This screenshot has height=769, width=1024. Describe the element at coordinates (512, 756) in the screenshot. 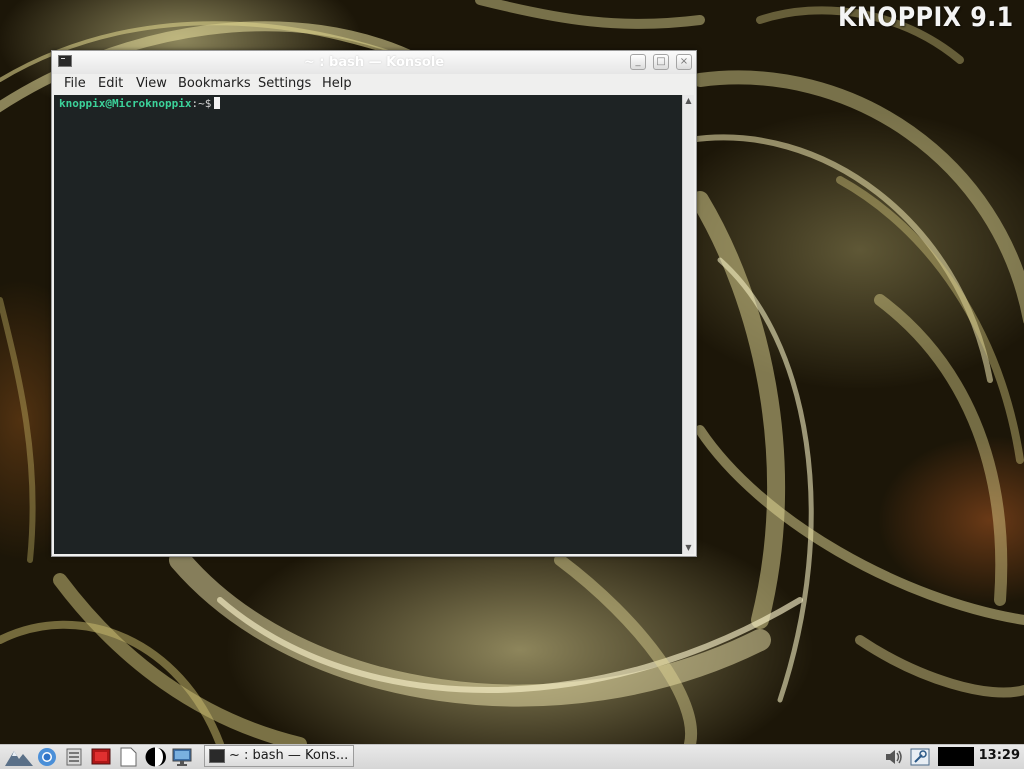

I see `taskbar: ~ : bash — Kons... 13:29` at that location.